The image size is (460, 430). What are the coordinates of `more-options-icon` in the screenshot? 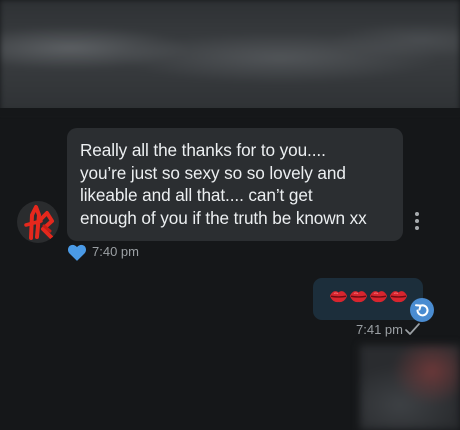 It's located at (417, 221).